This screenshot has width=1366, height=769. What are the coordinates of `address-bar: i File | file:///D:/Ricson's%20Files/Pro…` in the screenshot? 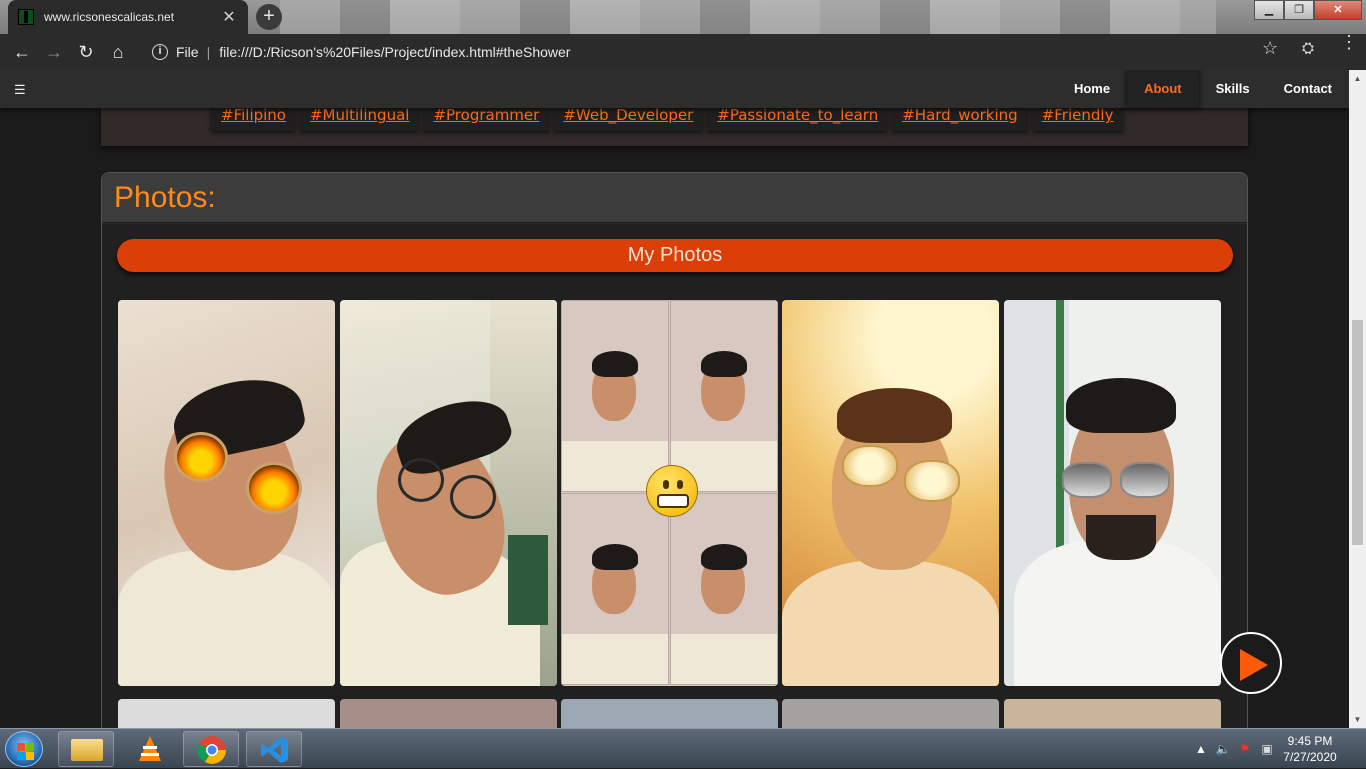 It's located at (715, 52).